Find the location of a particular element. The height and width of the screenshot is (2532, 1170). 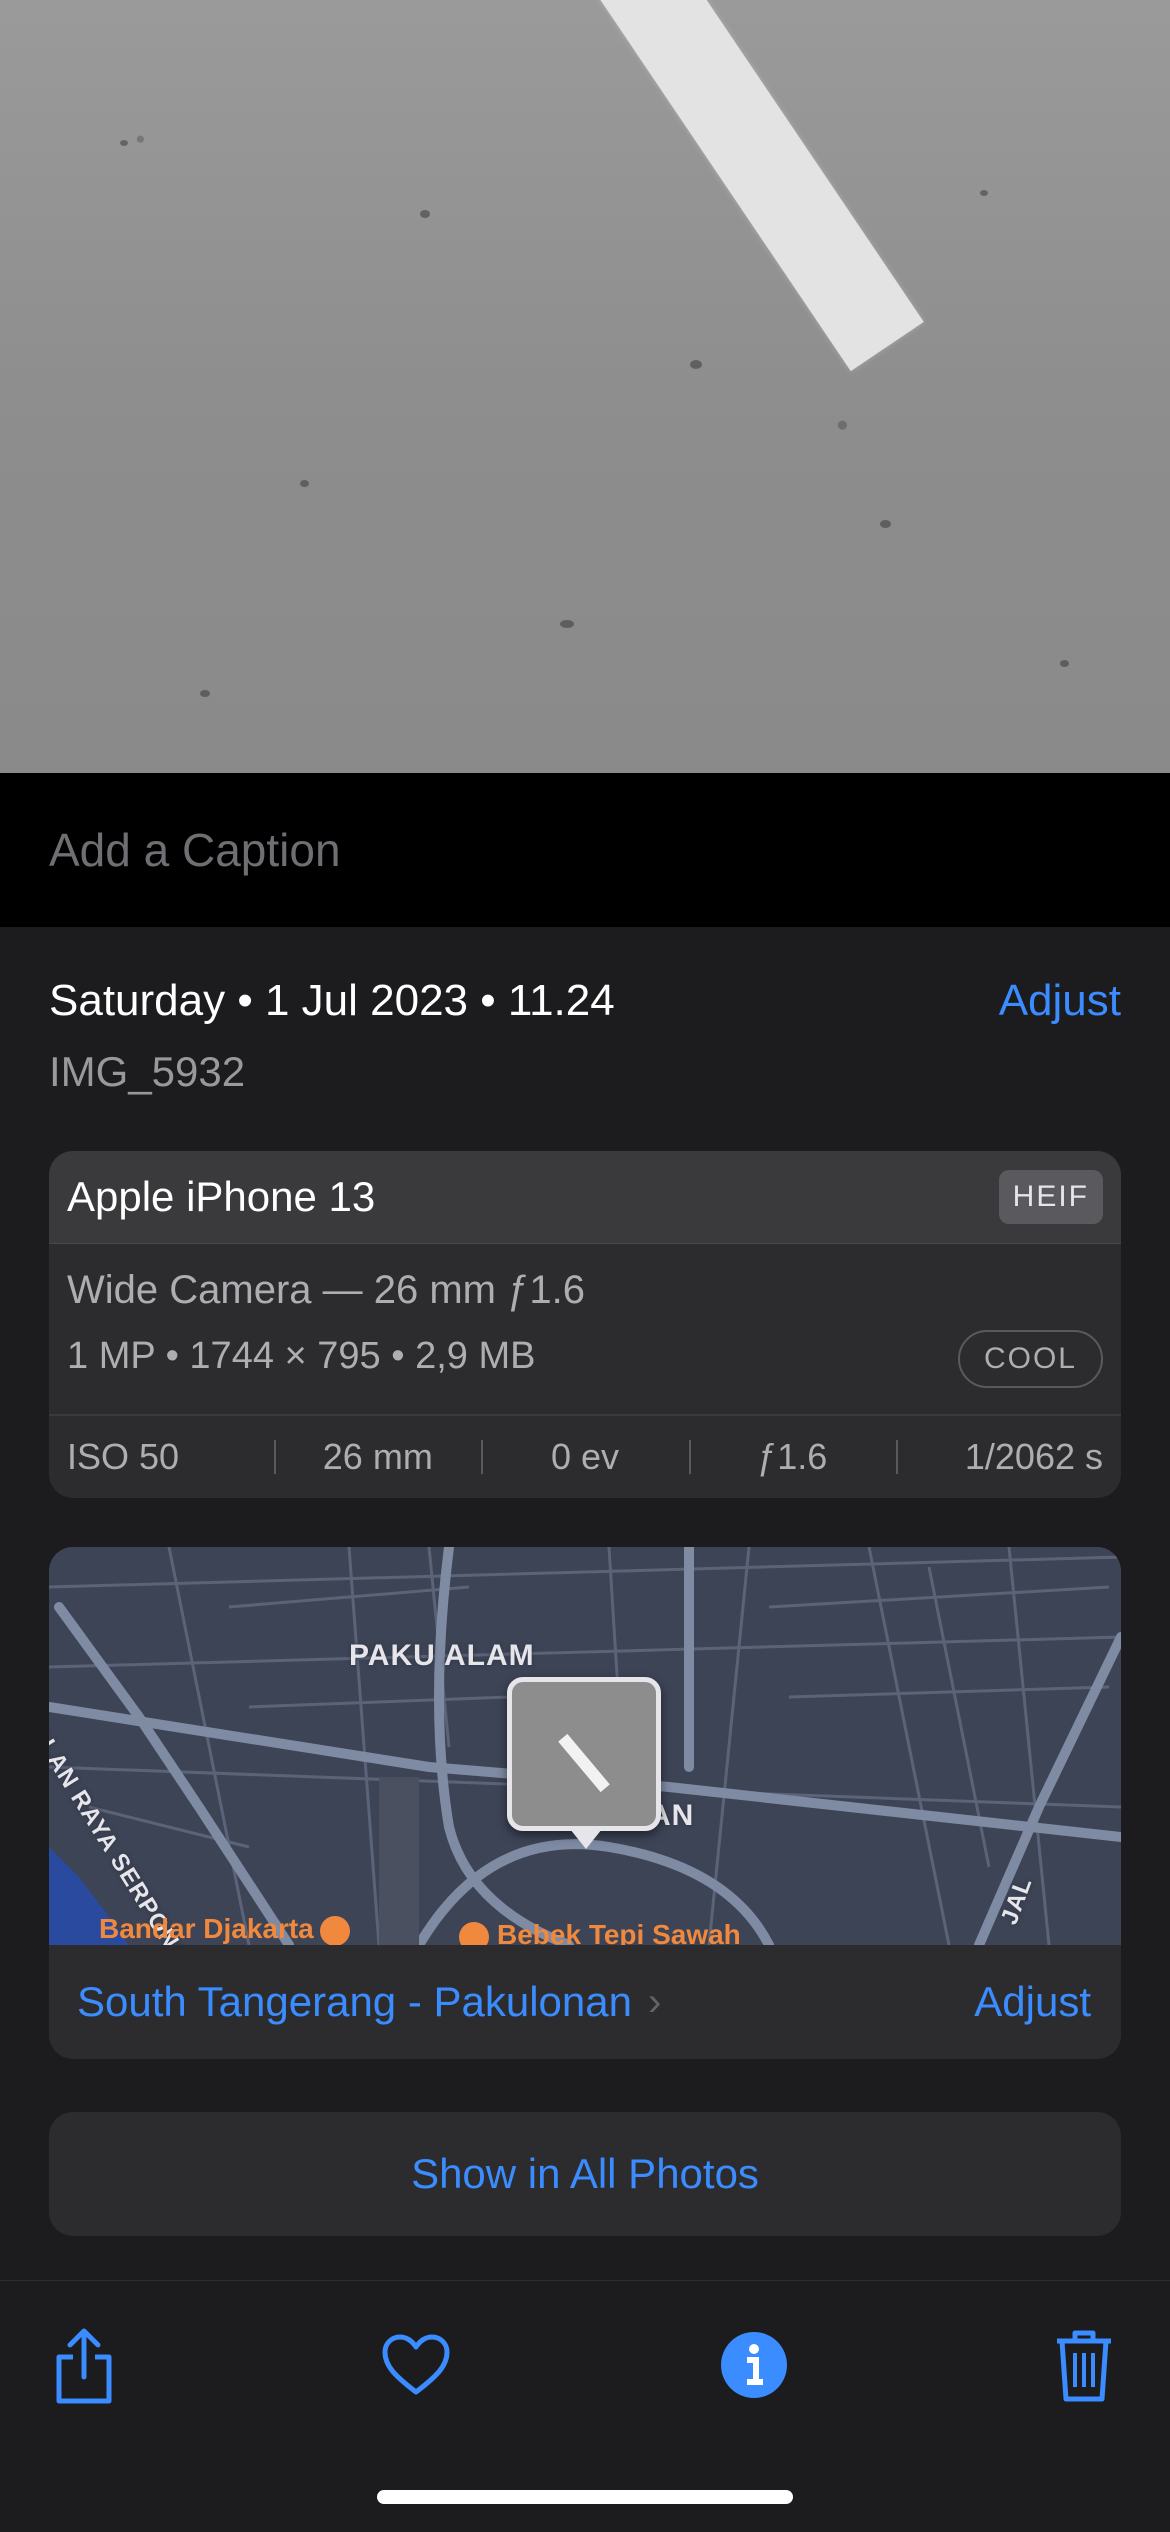

info-button is located at coordinates (754, 2365).